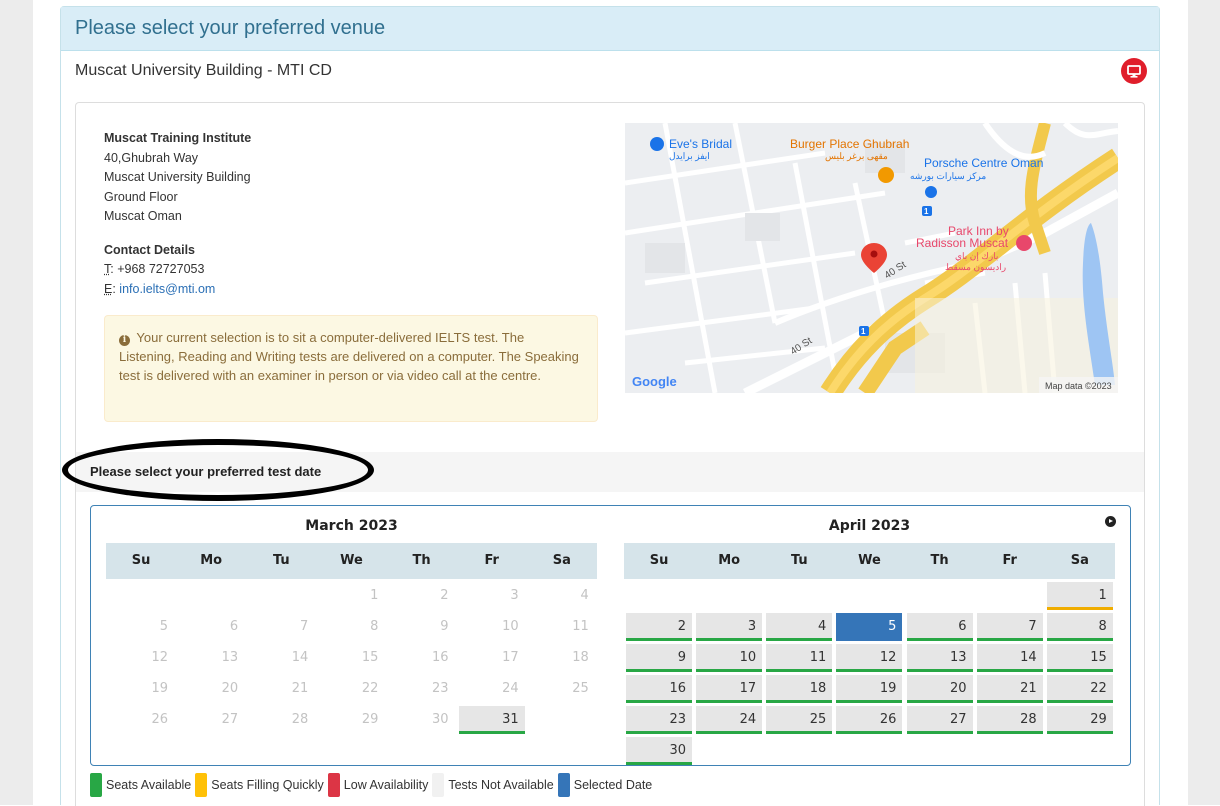 Image resolution: width=1220 pixels, height=806 pixels. I want to click on legend-label: Low Availability, so click(386, 785).